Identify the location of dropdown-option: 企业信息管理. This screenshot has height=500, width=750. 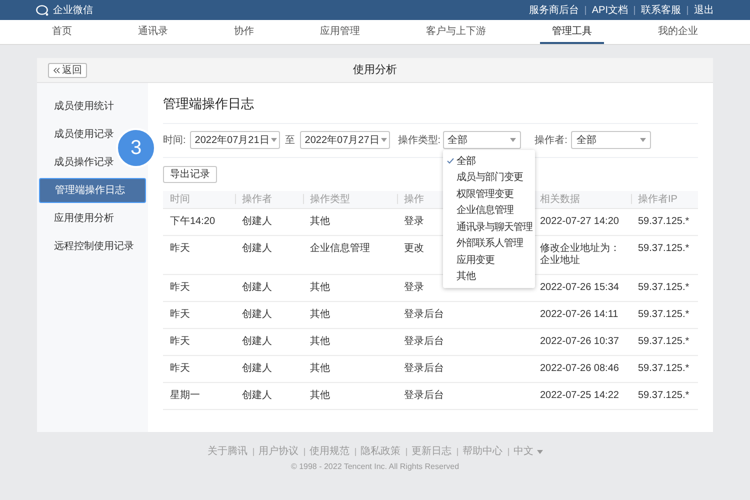
(488, 210).